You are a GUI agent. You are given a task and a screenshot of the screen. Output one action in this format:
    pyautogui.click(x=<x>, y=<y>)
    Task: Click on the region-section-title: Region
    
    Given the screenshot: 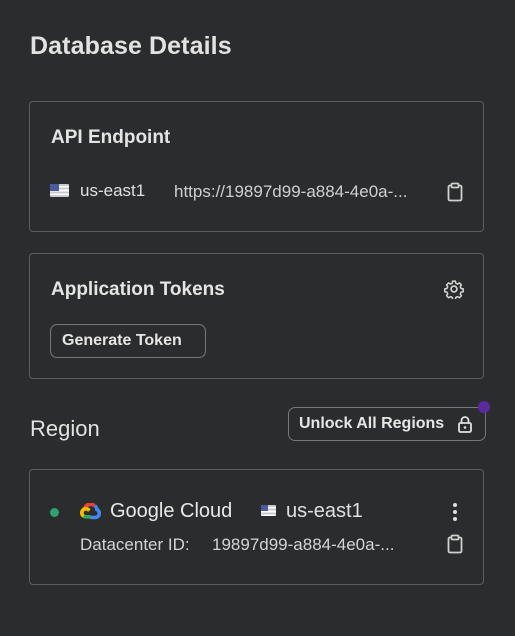 What is the action you would take?
    pyautogui.click(x=65, y=428)
    